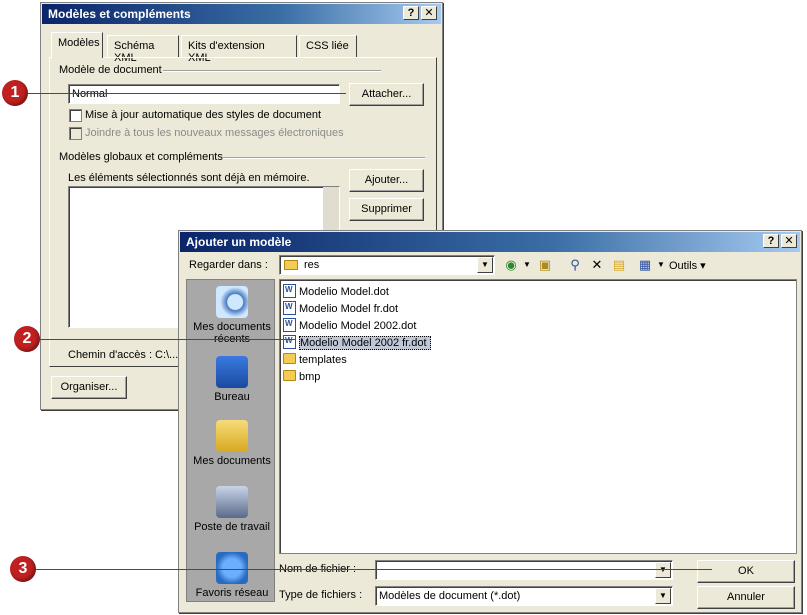 The width and height of the screenshot is (807, 615). Describe the element at coordinates (374, 569) in the screenshot. I see `callout-3-leader` at that location.